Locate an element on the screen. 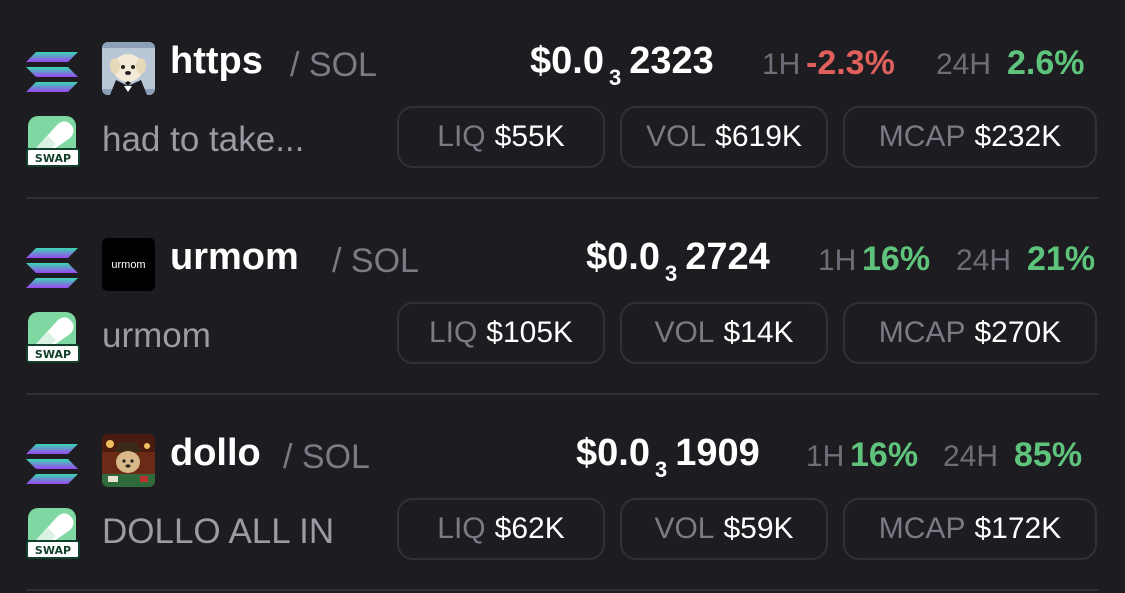 The image size is (1125, 593). liquidity-value: $55K is located at coordinates (529, 136).